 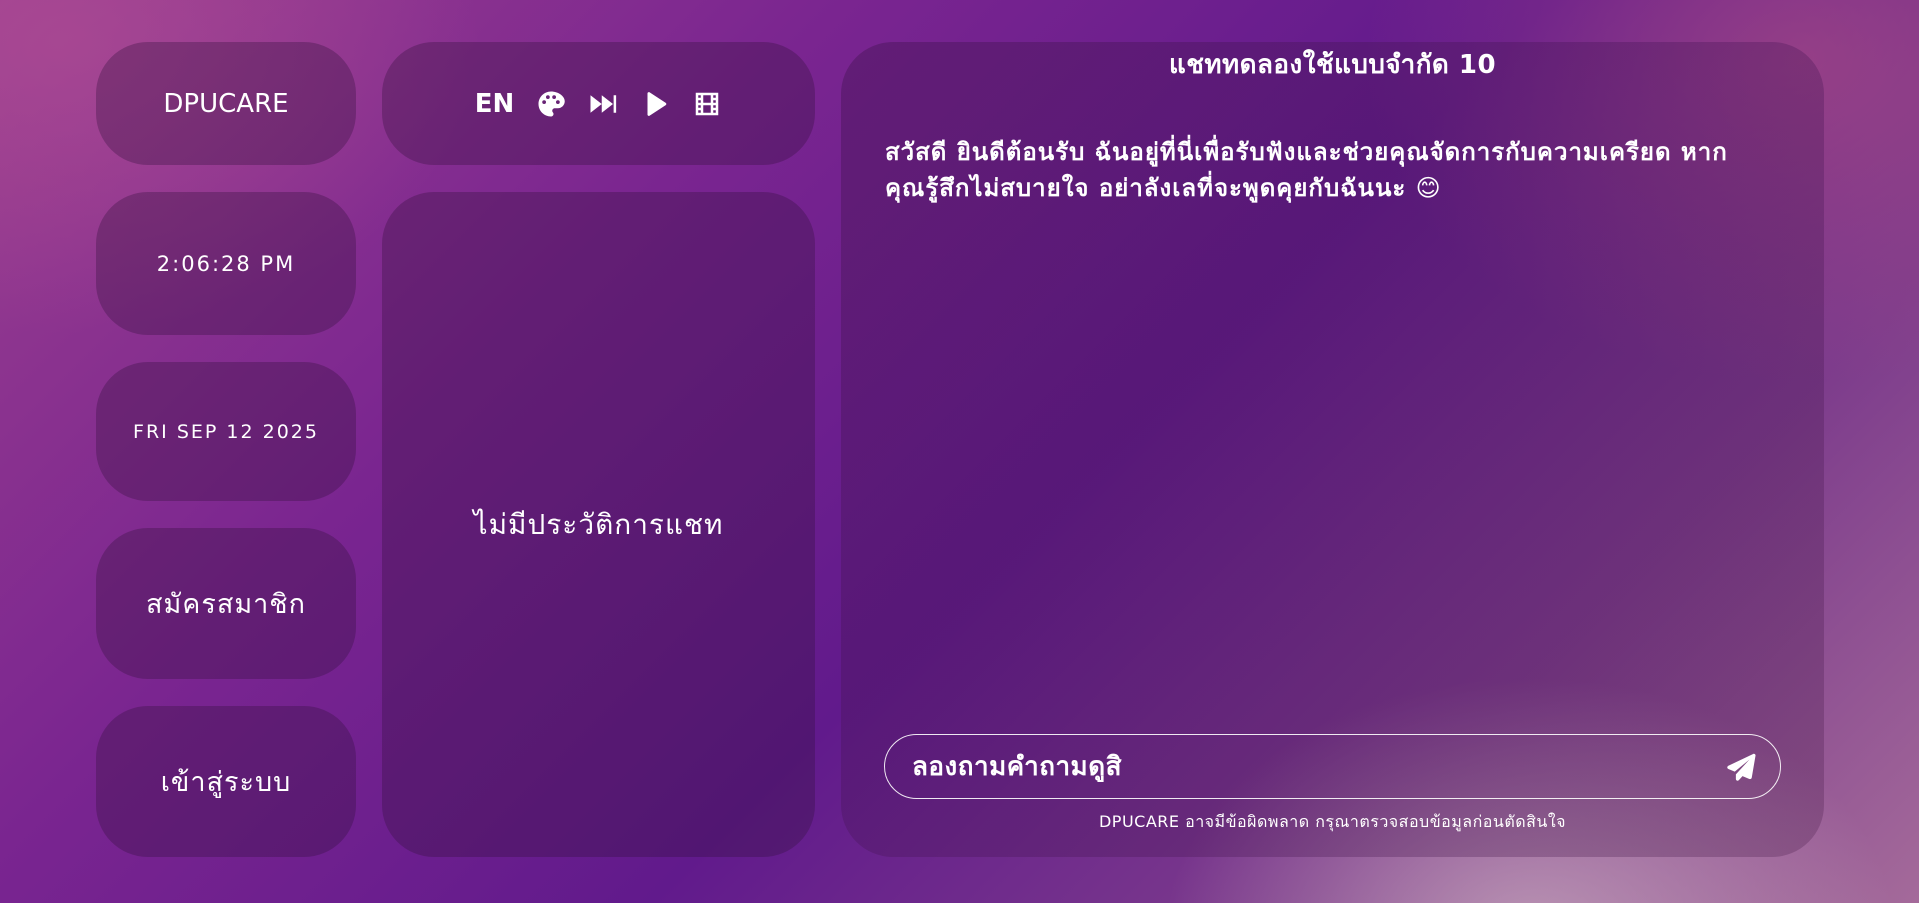 I want to click on chat-input-box, so click(x=1332, y=766).